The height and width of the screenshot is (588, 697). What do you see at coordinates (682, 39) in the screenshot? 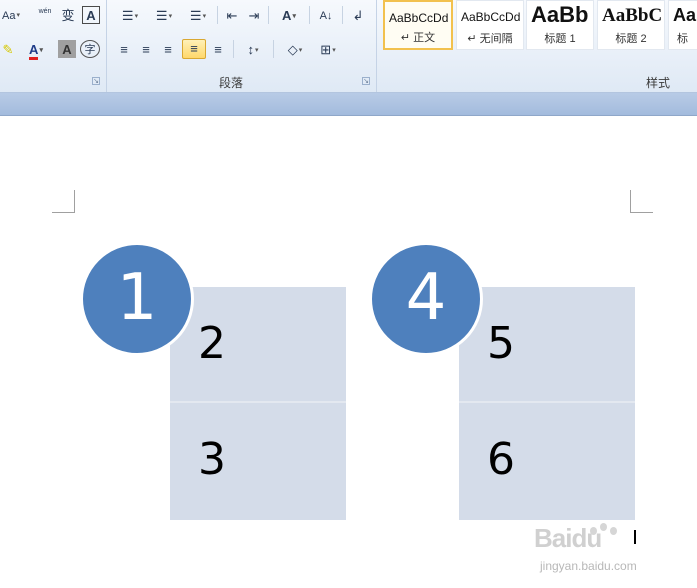
I see `style-name: 标` at bounding box center [682, 39].